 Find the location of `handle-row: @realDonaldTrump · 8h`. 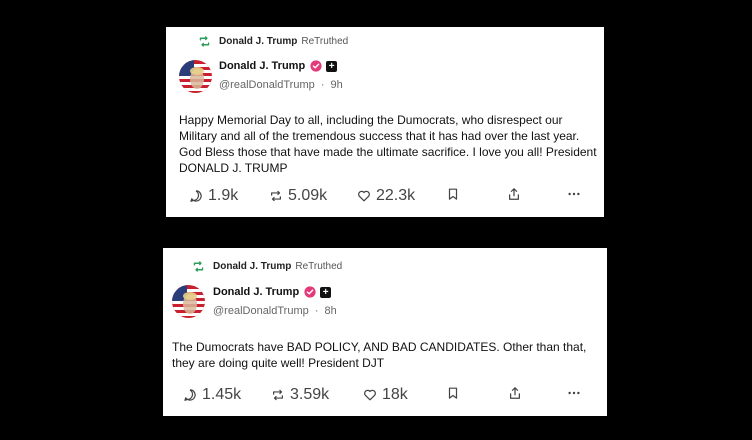

handle-row: @realDonaldTrump · 8h is located at coordinates (275, 311).